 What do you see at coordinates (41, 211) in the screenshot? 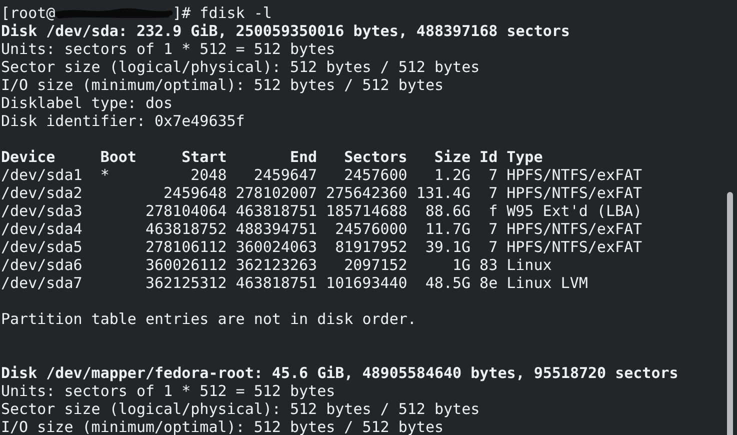
I see `table-cell: /dev/sda3` at bounding box center [41, 211].